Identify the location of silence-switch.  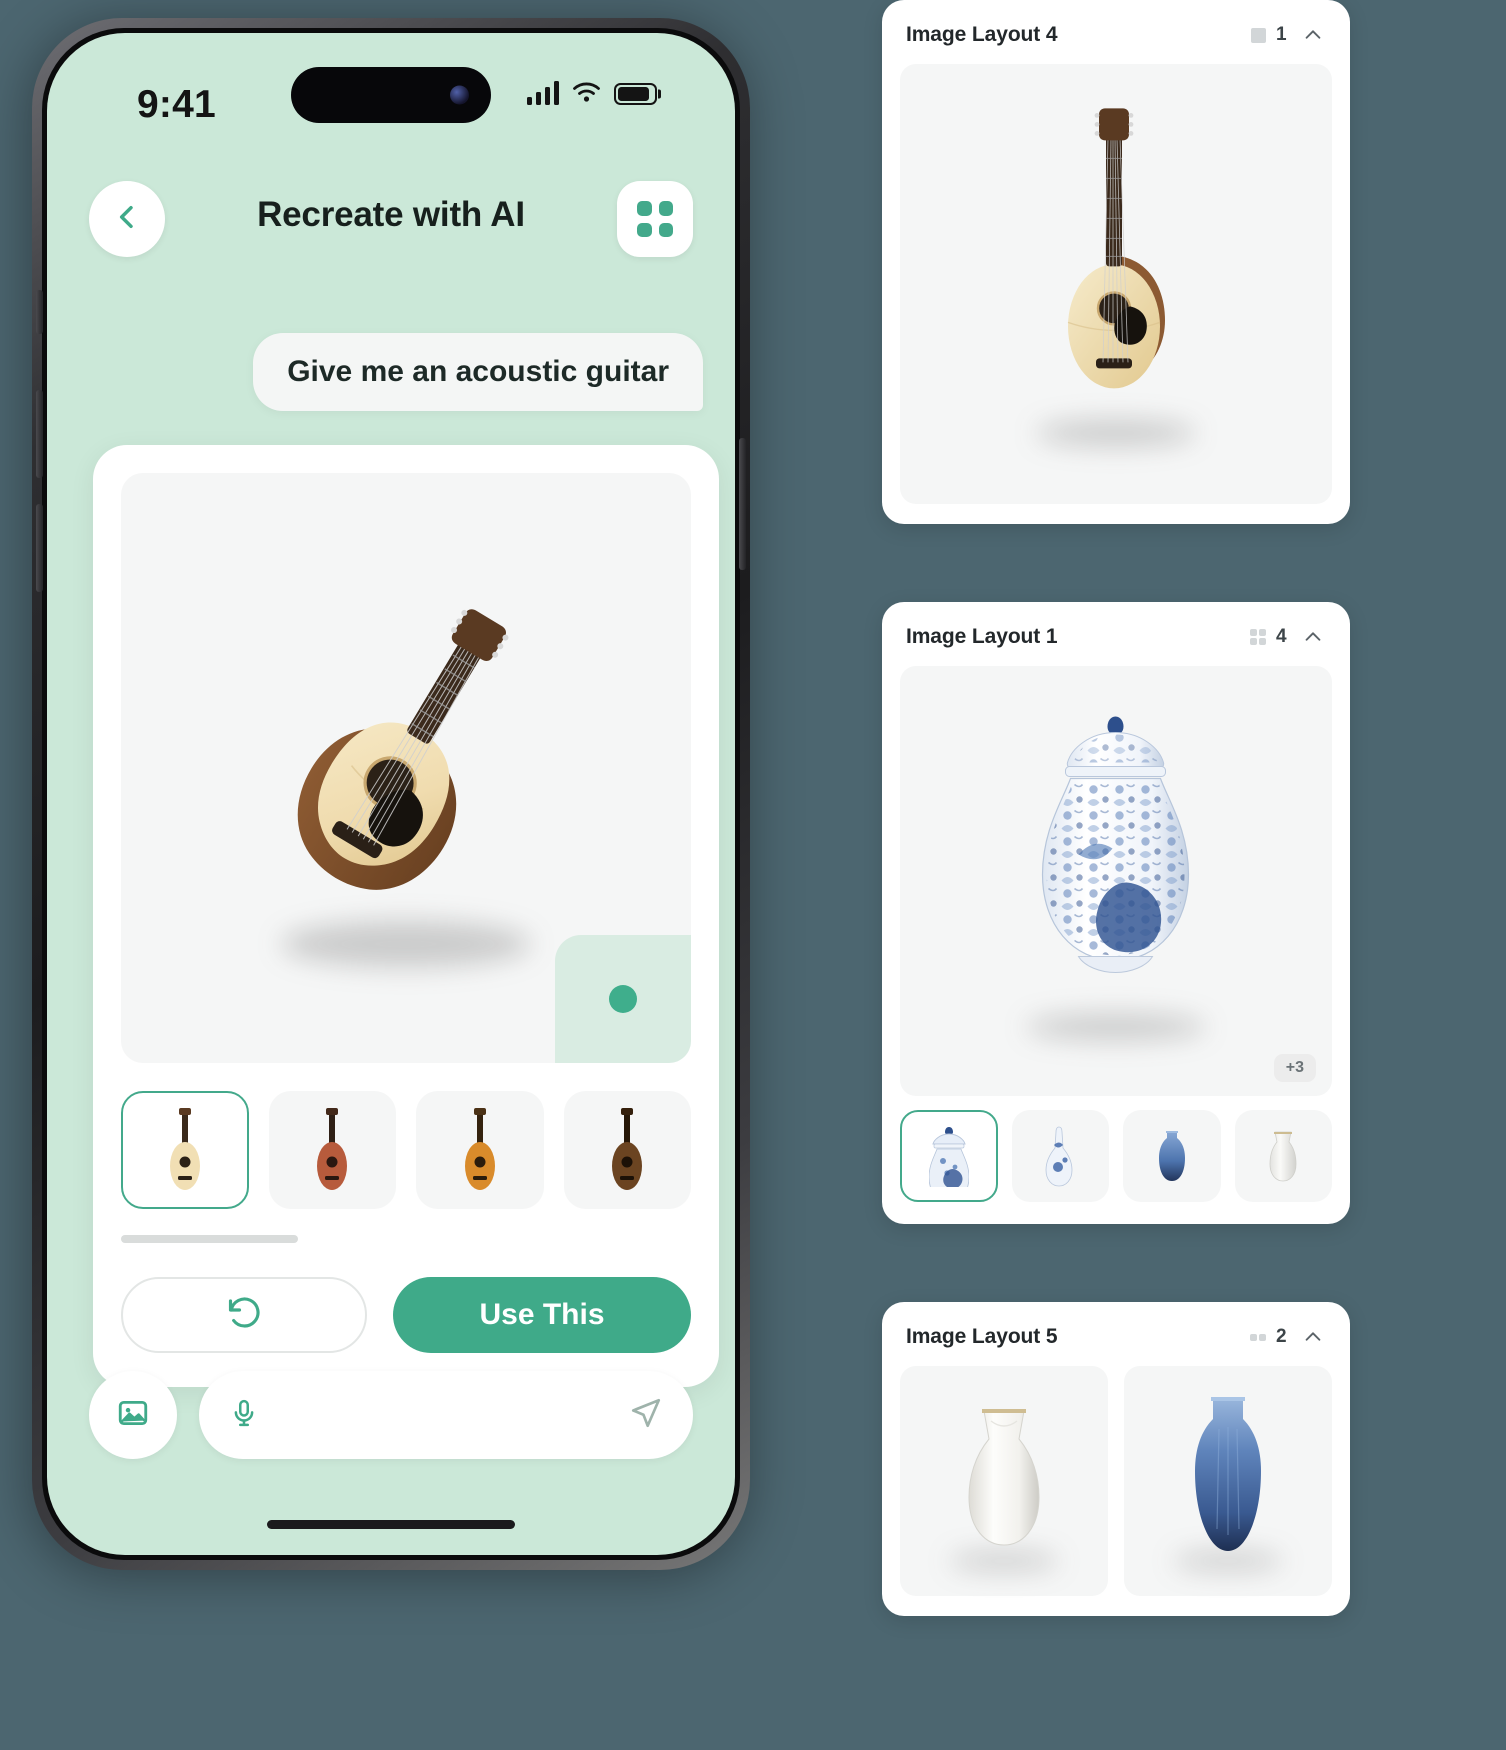
(39, 312).